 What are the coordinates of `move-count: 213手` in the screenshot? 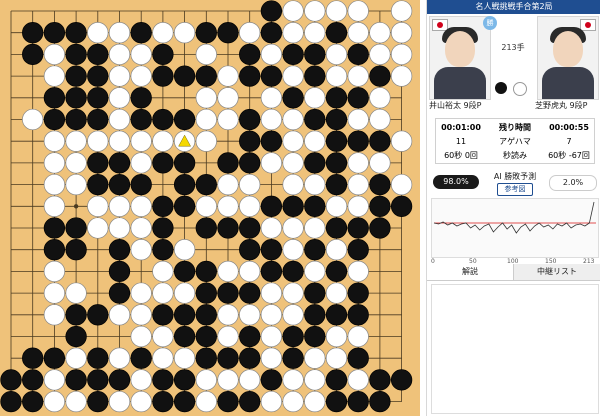 It's located at (513, 47).